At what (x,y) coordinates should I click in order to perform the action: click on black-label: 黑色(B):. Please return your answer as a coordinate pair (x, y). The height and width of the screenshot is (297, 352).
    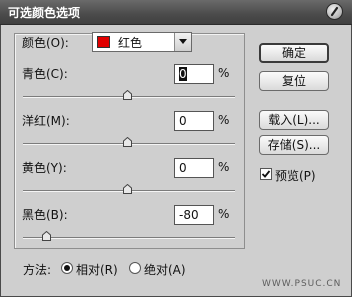
    Looking at the image, I should click on (45, 215).